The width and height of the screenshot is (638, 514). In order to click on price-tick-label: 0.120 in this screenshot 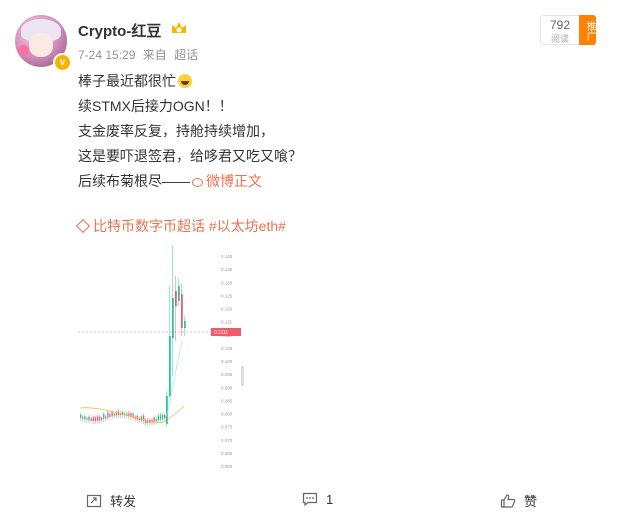, I will do `click(227, 309)`.